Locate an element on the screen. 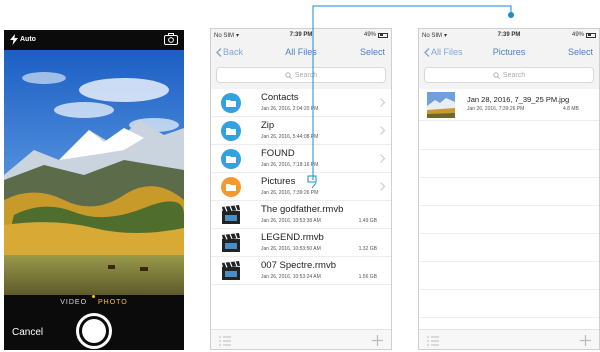  pictures-folder-icon is located at coordinates (231, 187).